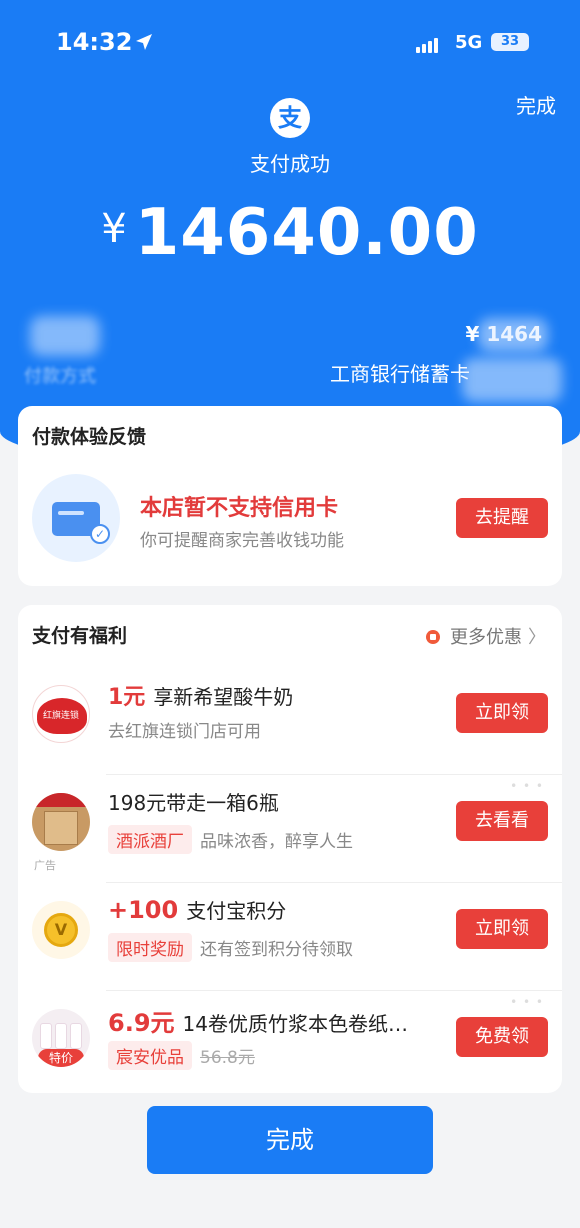  I want to click on status-time: 14:32, so click(94, 42).